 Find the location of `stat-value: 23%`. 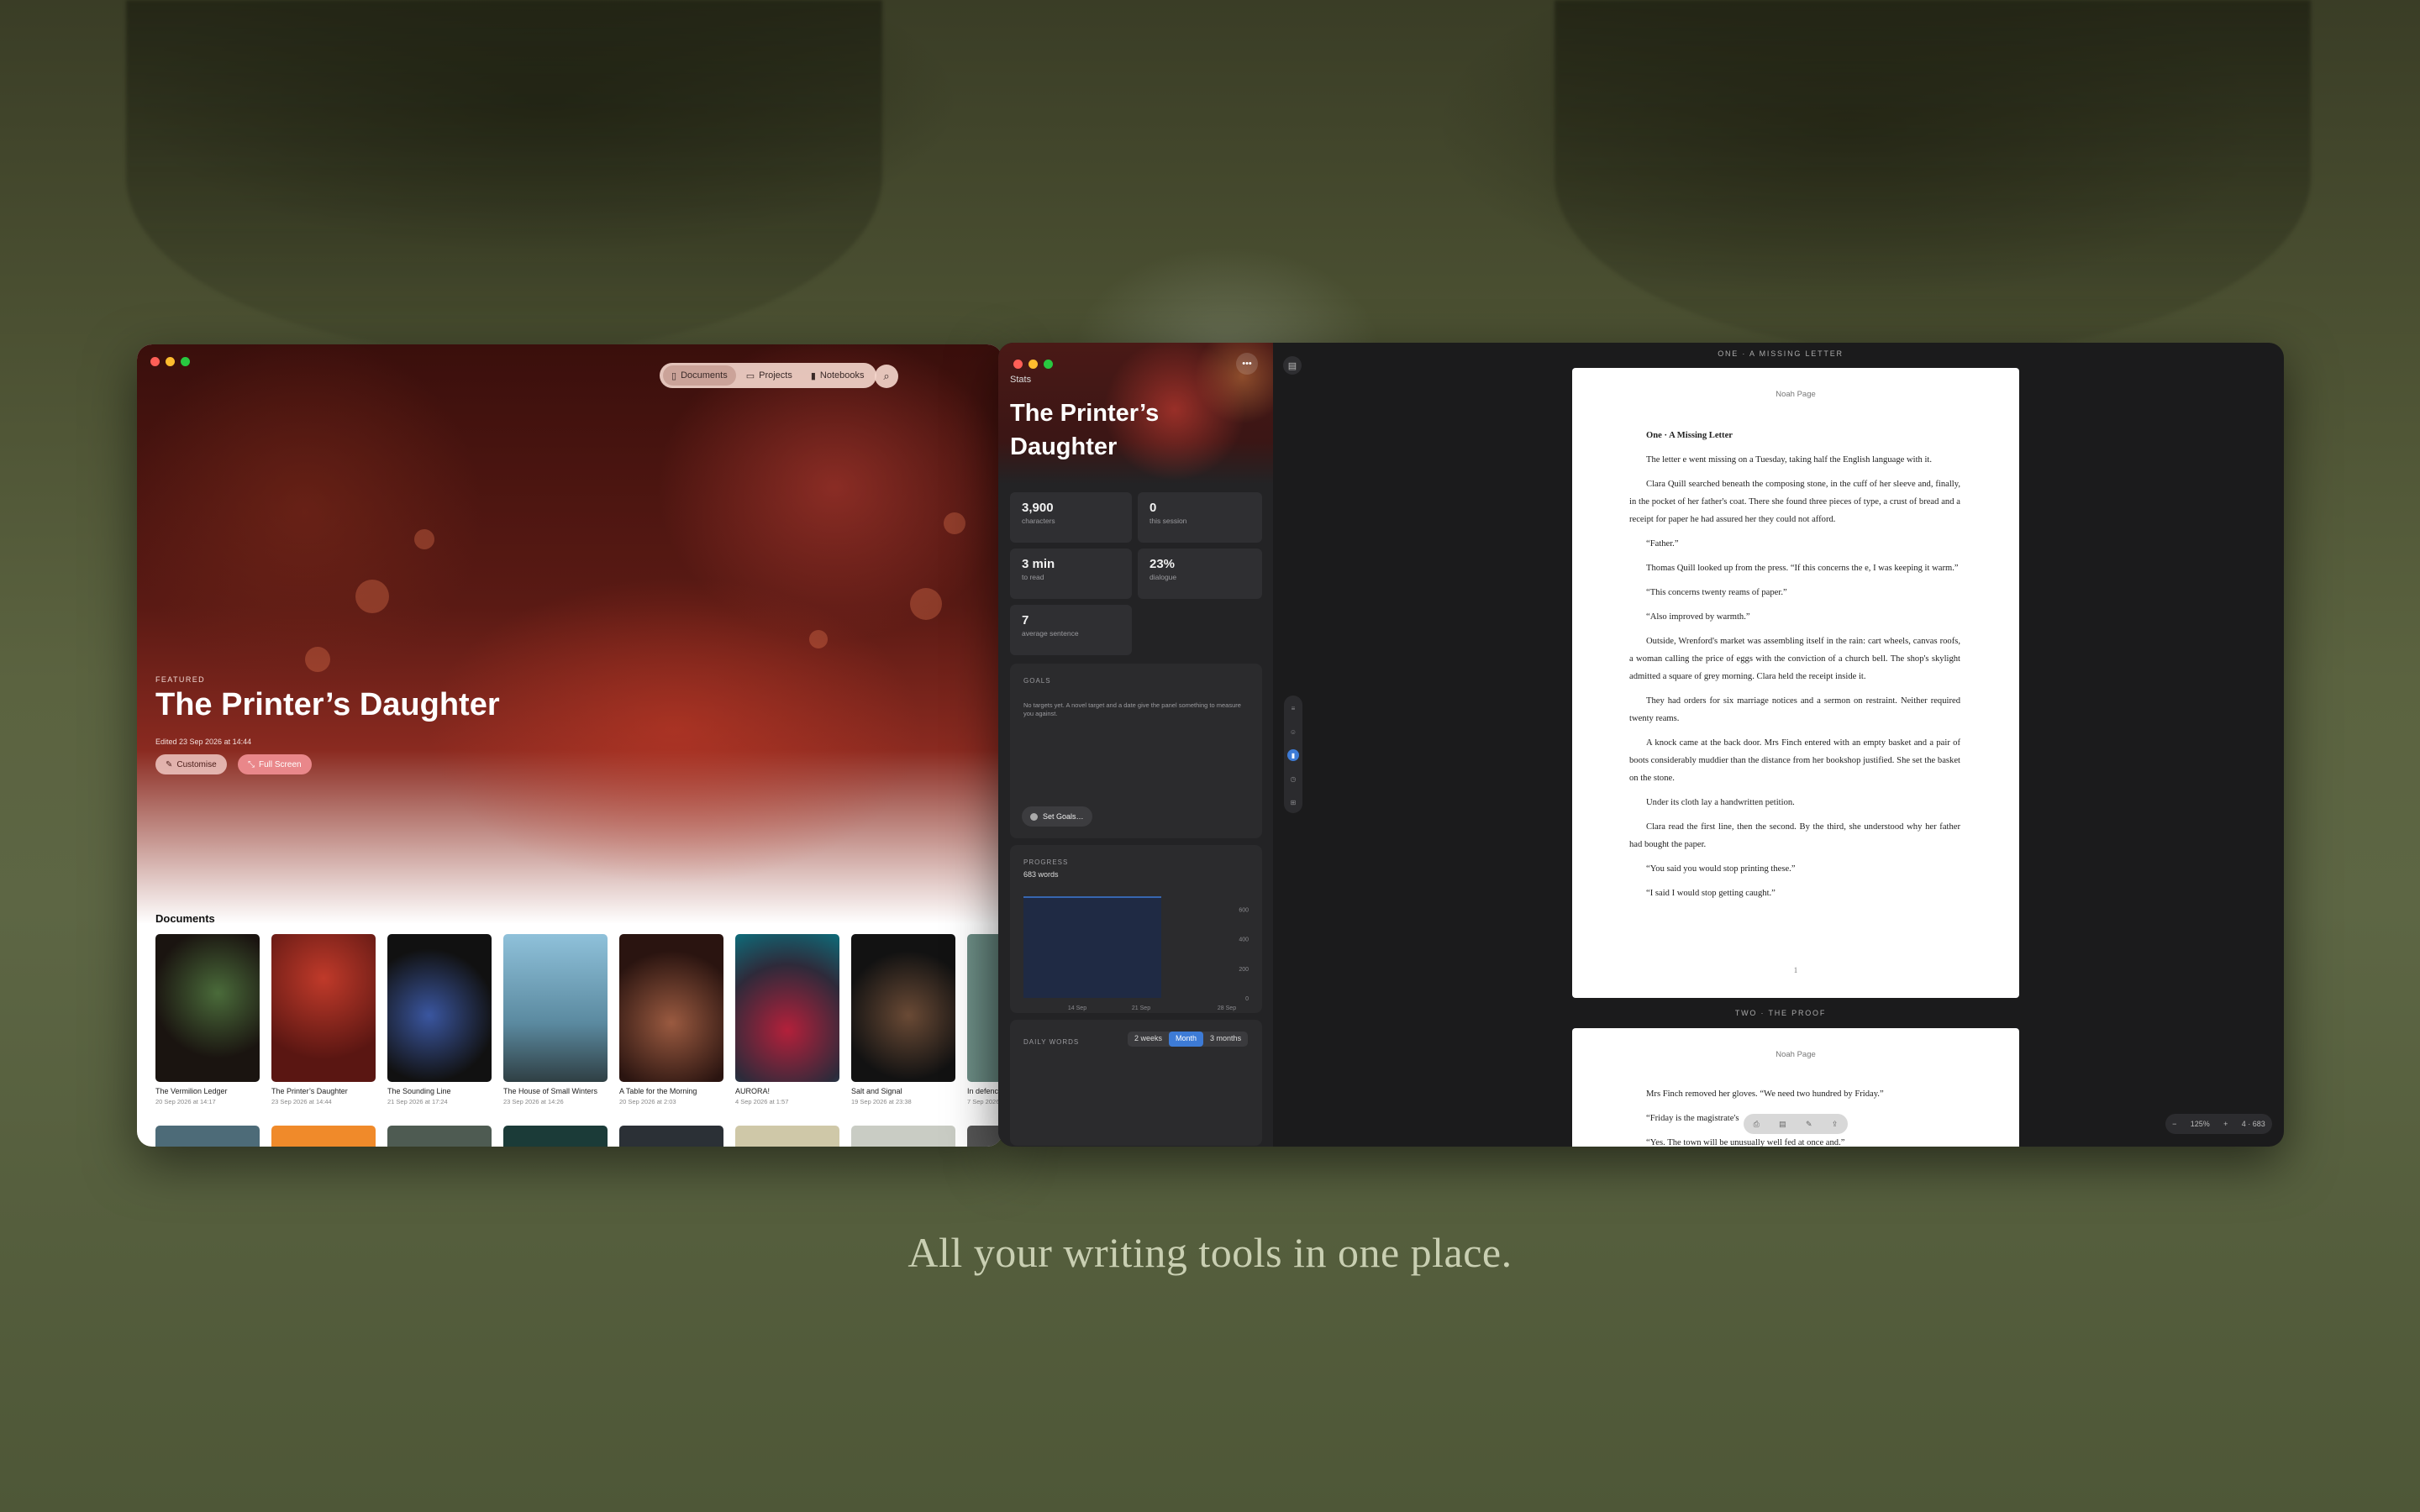

stat-value: 23% is located at coordinates (1163, 564).